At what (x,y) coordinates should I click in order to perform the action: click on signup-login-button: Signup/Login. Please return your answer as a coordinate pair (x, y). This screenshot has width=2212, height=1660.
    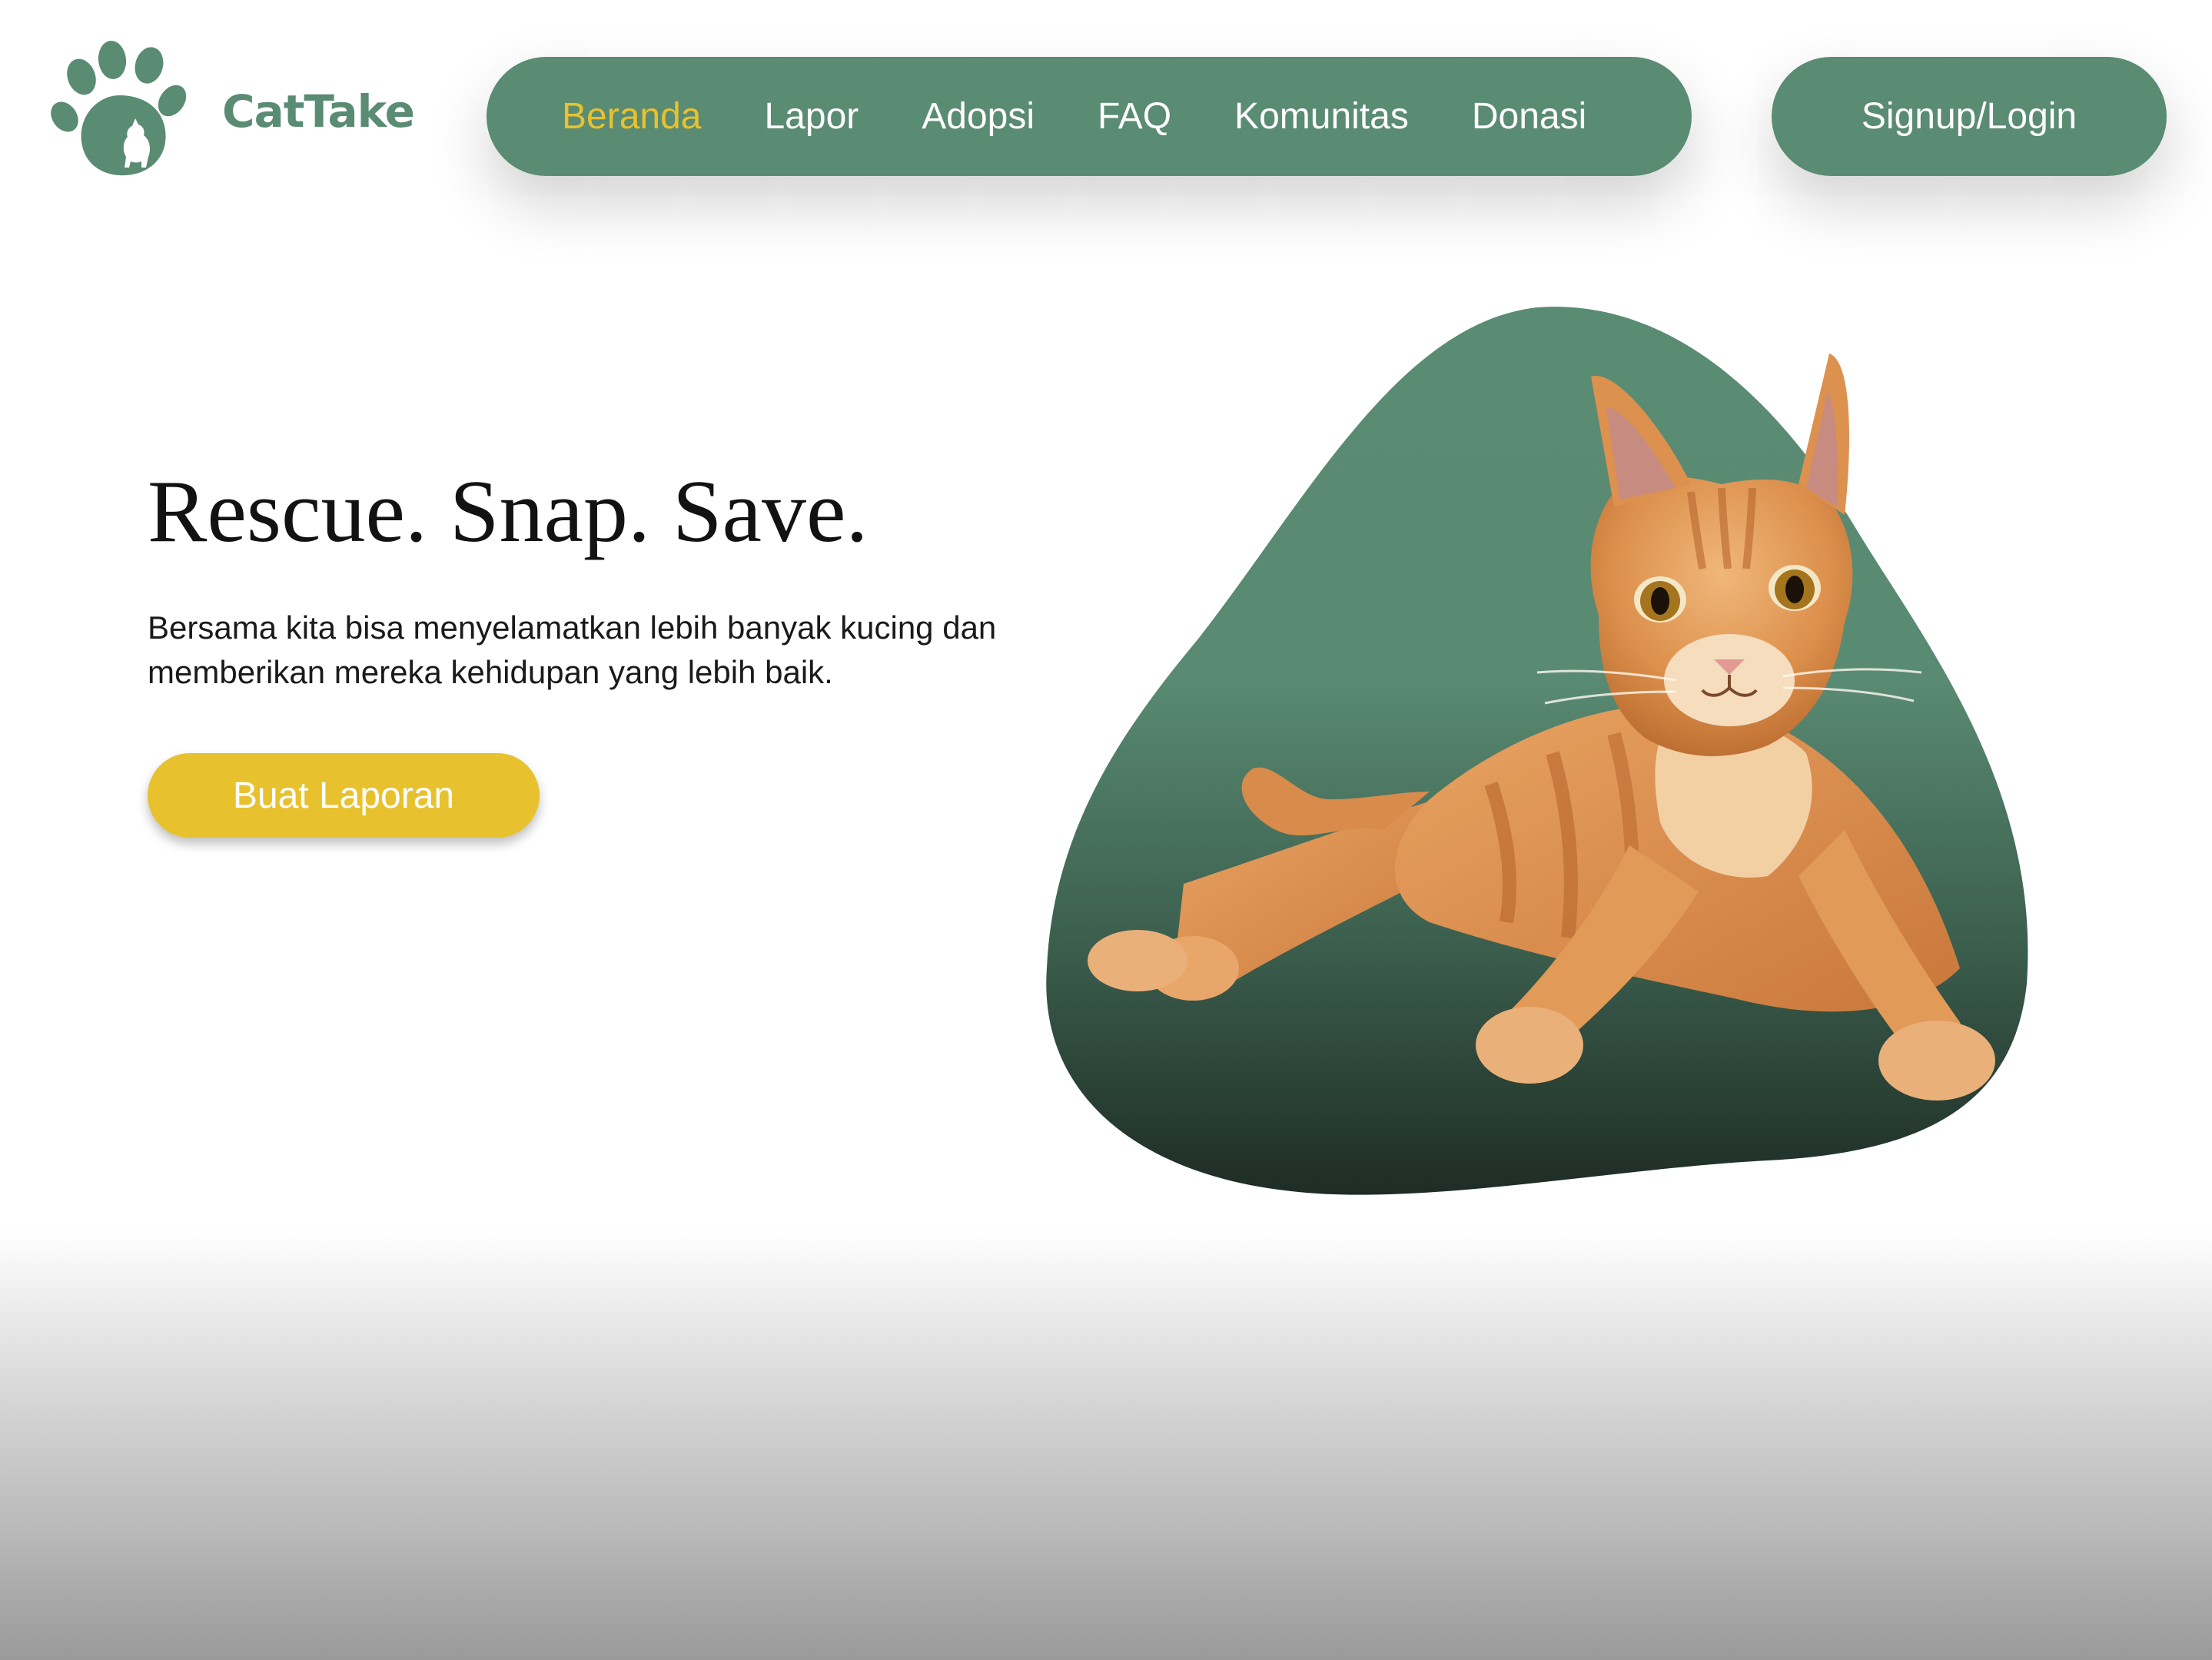
    Looking at the image, I should click on (1969, 116).